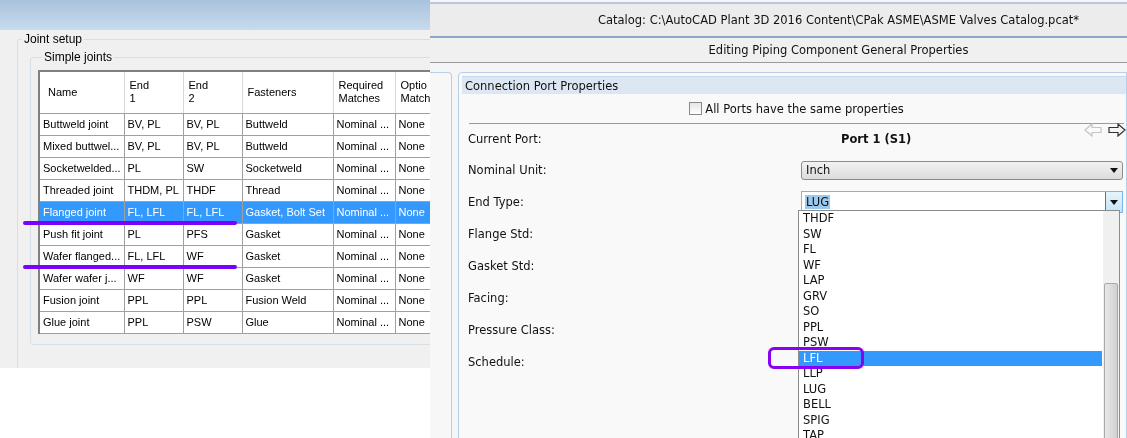  I want to click on group-title: Simple joints, so click(78, 57).